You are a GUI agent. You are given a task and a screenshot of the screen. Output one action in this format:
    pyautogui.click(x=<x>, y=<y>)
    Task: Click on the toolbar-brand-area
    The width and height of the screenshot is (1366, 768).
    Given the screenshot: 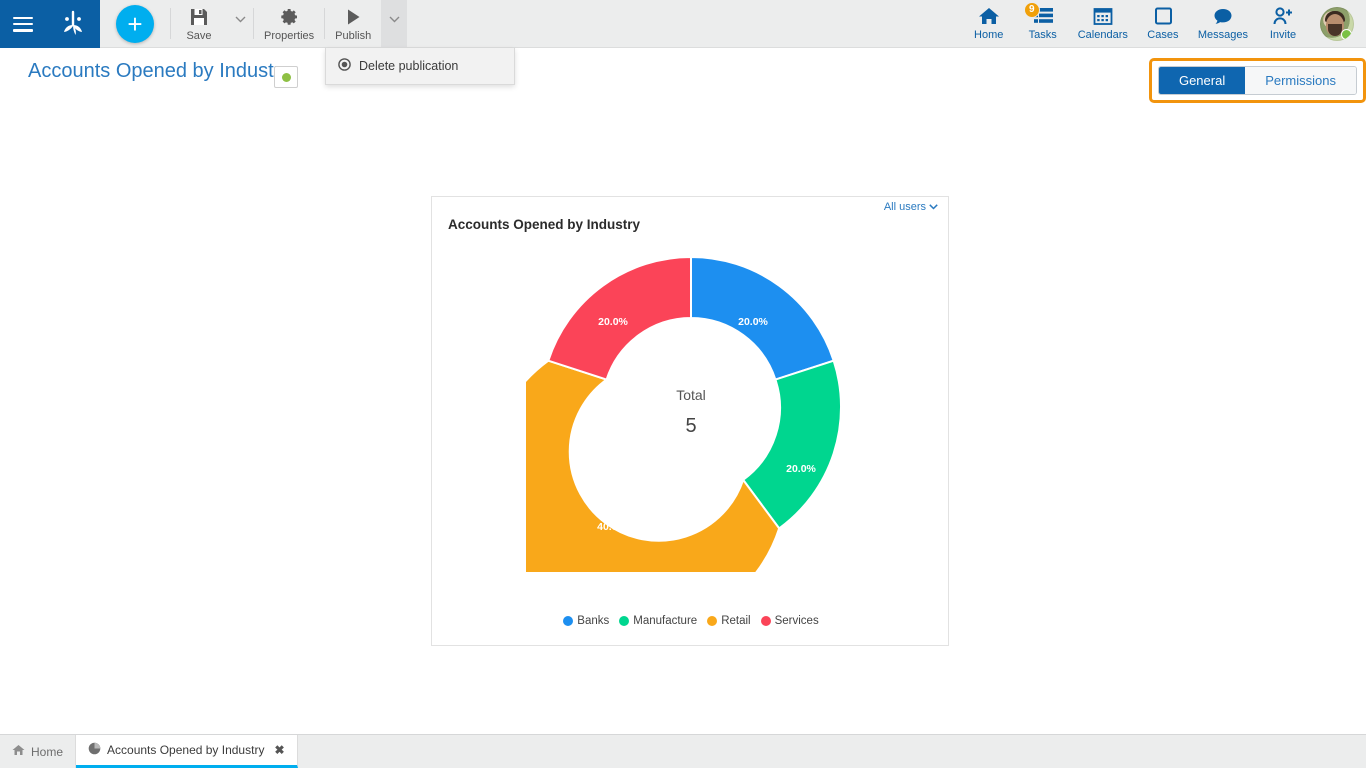 What is the action you would take?
    pyautogui.click(x=50, y=24)
    